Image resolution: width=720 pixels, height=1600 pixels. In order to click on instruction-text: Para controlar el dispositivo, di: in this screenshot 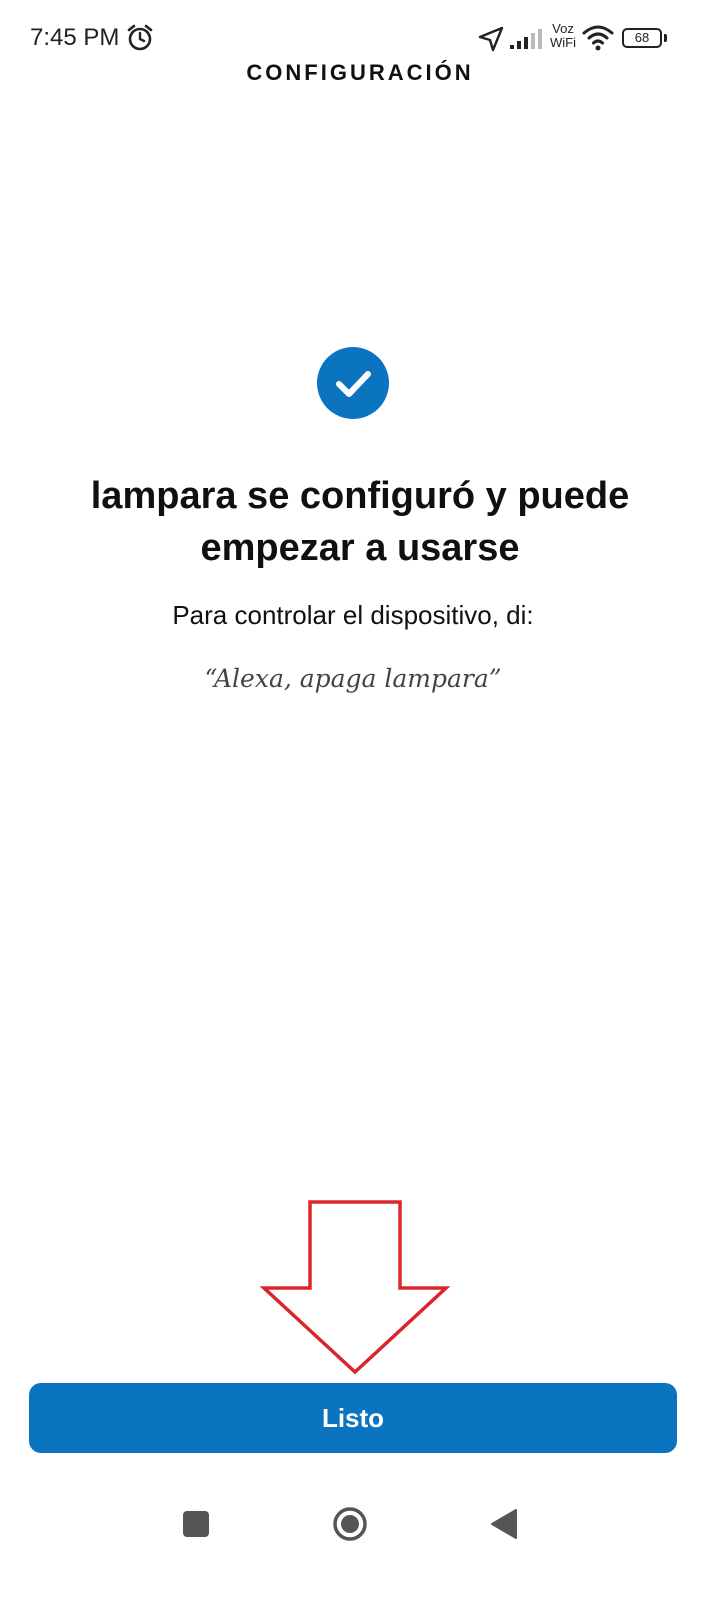, I will do `click(353, 615)`.